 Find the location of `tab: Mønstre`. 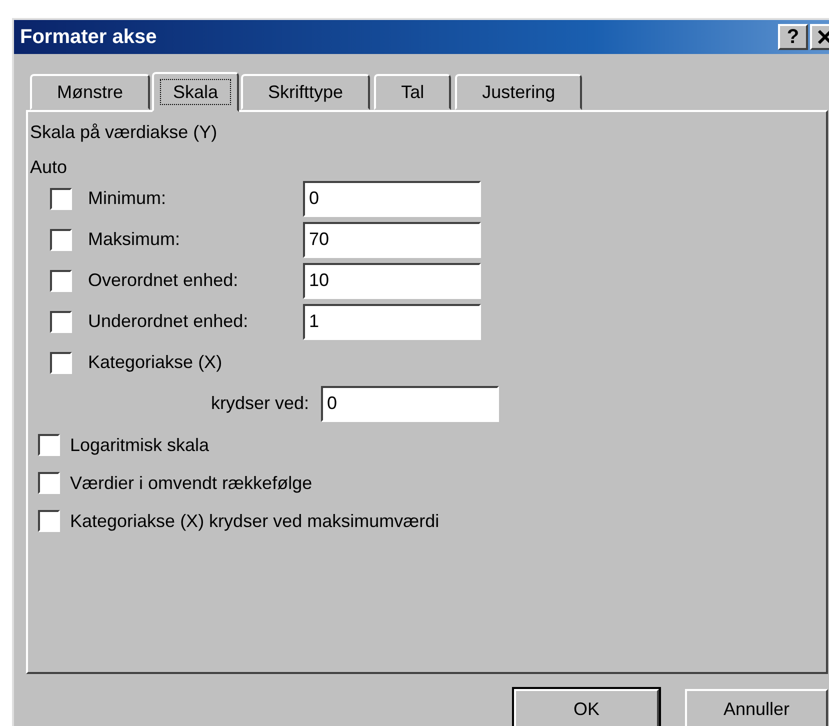

tab: Mønstre is located at coordinates (90, 92).